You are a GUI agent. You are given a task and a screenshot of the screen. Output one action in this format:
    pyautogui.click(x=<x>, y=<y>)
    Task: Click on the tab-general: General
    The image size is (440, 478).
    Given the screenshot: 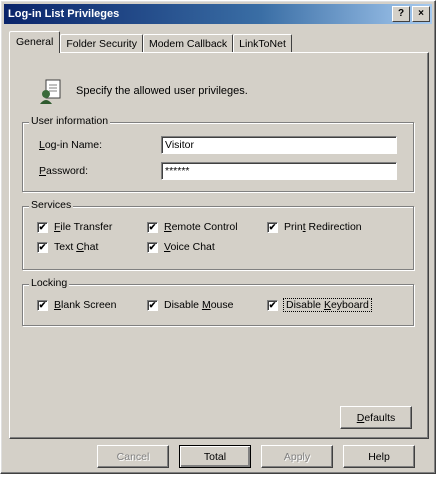 What is the action you would take?
    pyautogui.click(x=35, y=42)
    